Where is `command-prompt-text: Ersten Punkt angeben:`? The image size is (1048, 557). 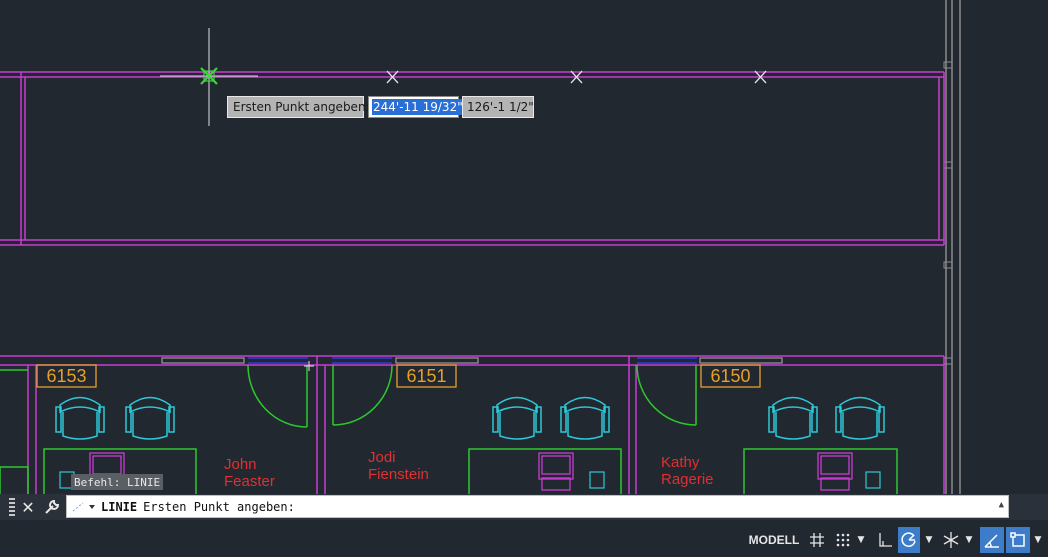 command-prompt-text: Ersten Punkt angeben: is located at coordinates (219, 506).